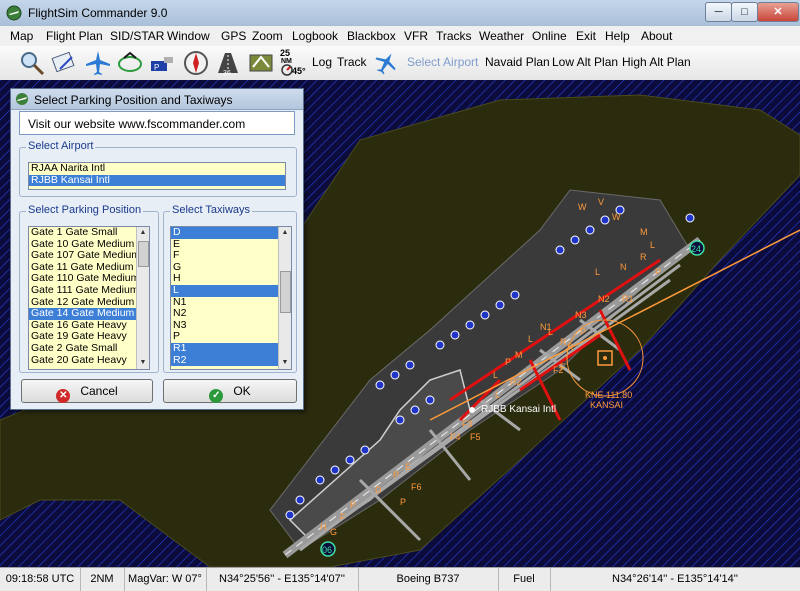  Describe the element at coordinates (188, 36) in the screenshot. I see `menu-window: Window` at that location.